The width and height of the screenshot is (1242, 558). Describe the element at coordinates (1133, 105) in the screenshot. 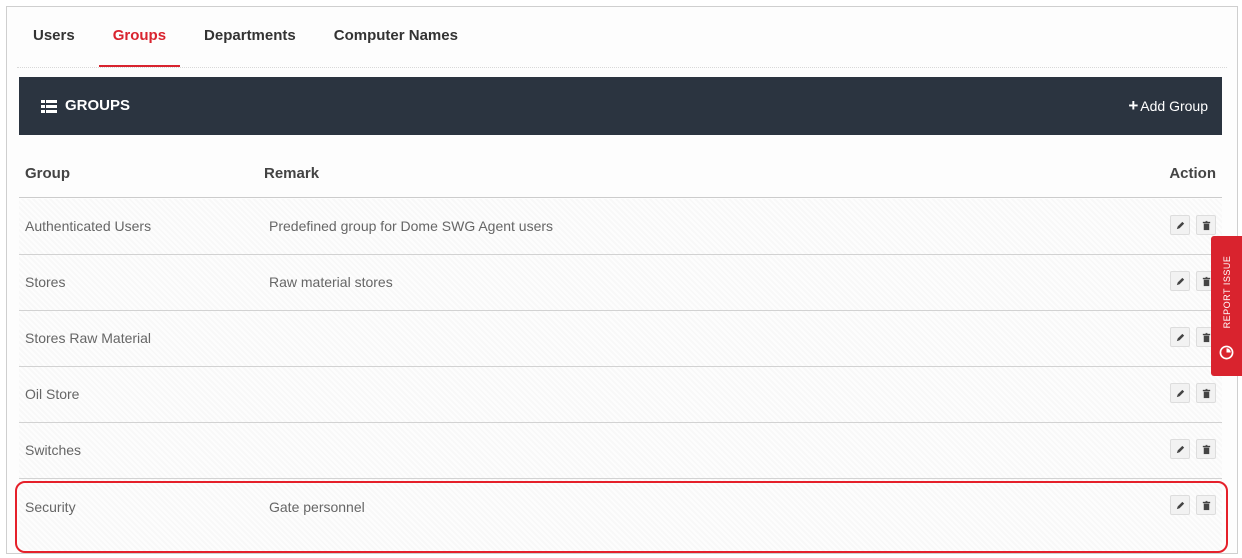

I see `plus-icon: +` at that location.